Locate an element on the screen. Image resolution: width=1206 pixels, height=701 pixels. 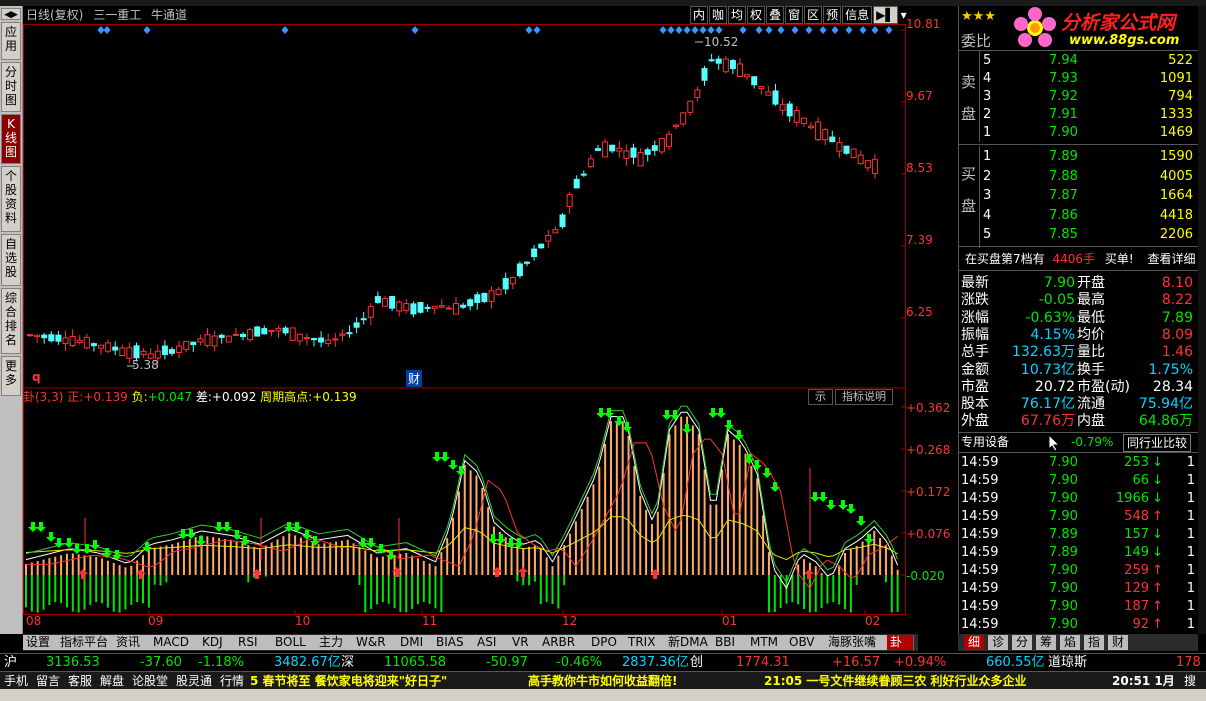
industry-name: 专用设备 is located at coordinates (985, 442).